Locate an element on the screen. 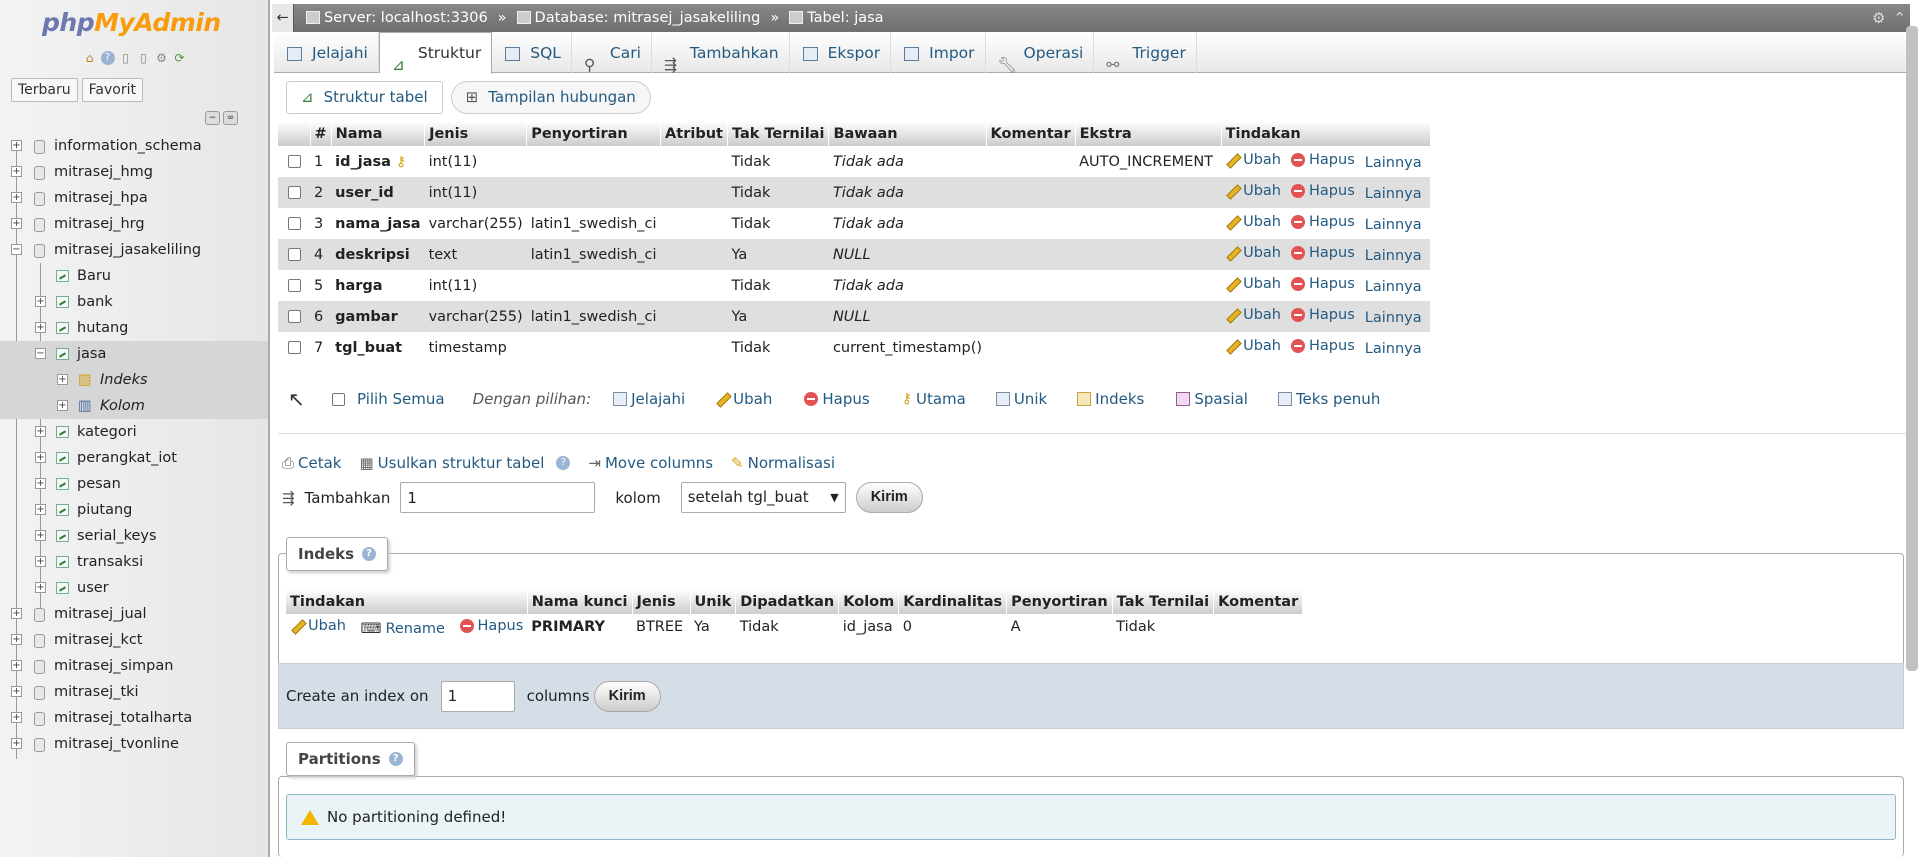 This screenshot has height=857, width=1918. db-mitrasej-hmg: + mitrasej_hmg is located at coordinates (134, 172).